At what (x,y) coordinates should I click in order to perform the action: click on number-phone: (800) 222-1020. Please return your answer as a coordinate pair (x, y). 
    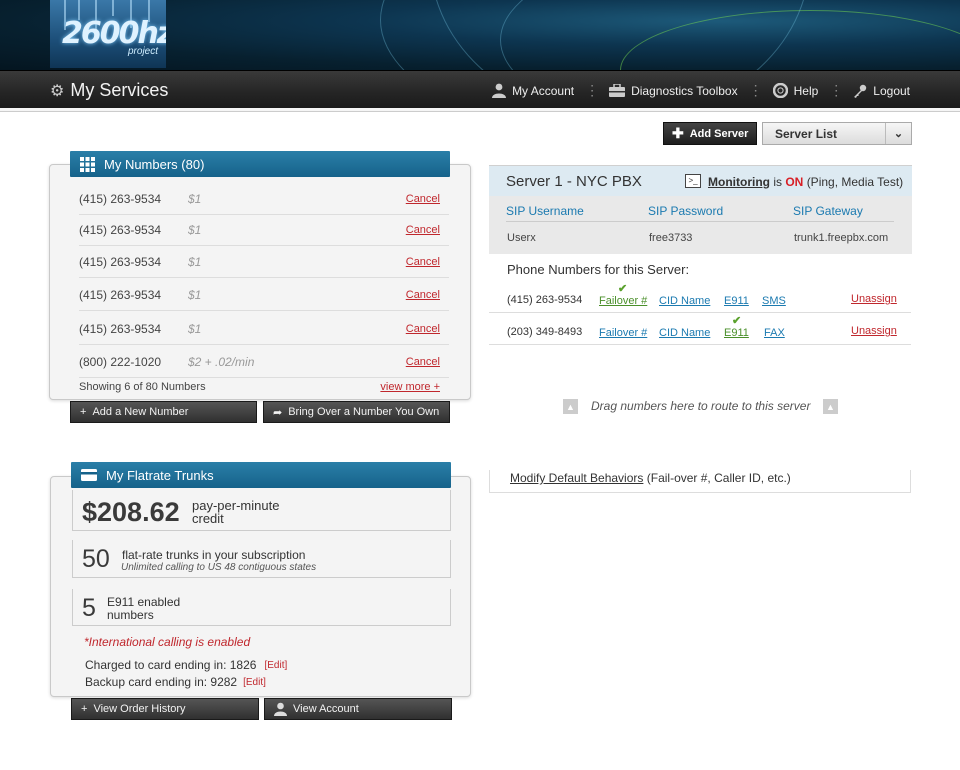
    Looking at the image, I should click on (120, 361).